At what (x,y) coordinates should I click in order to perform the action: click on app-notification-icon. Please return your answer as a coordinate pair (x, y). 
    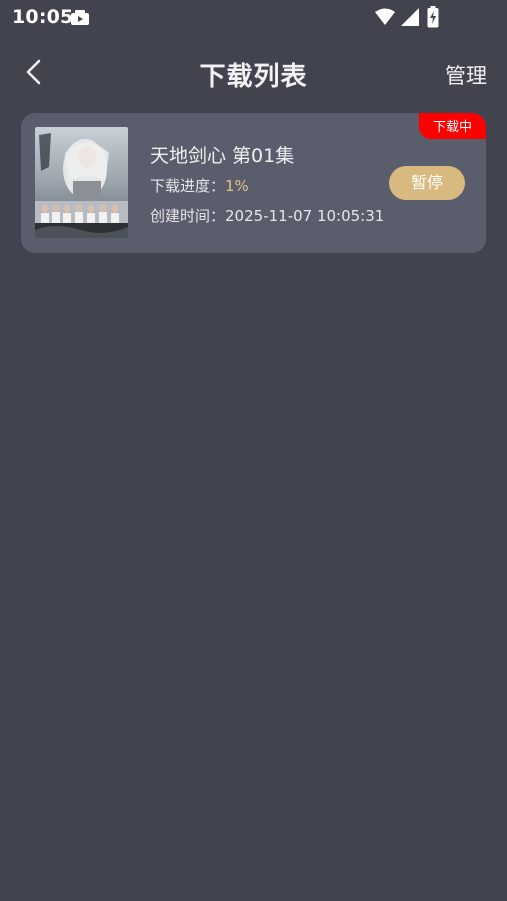
    Looking at the image, I should click on (80, 17).